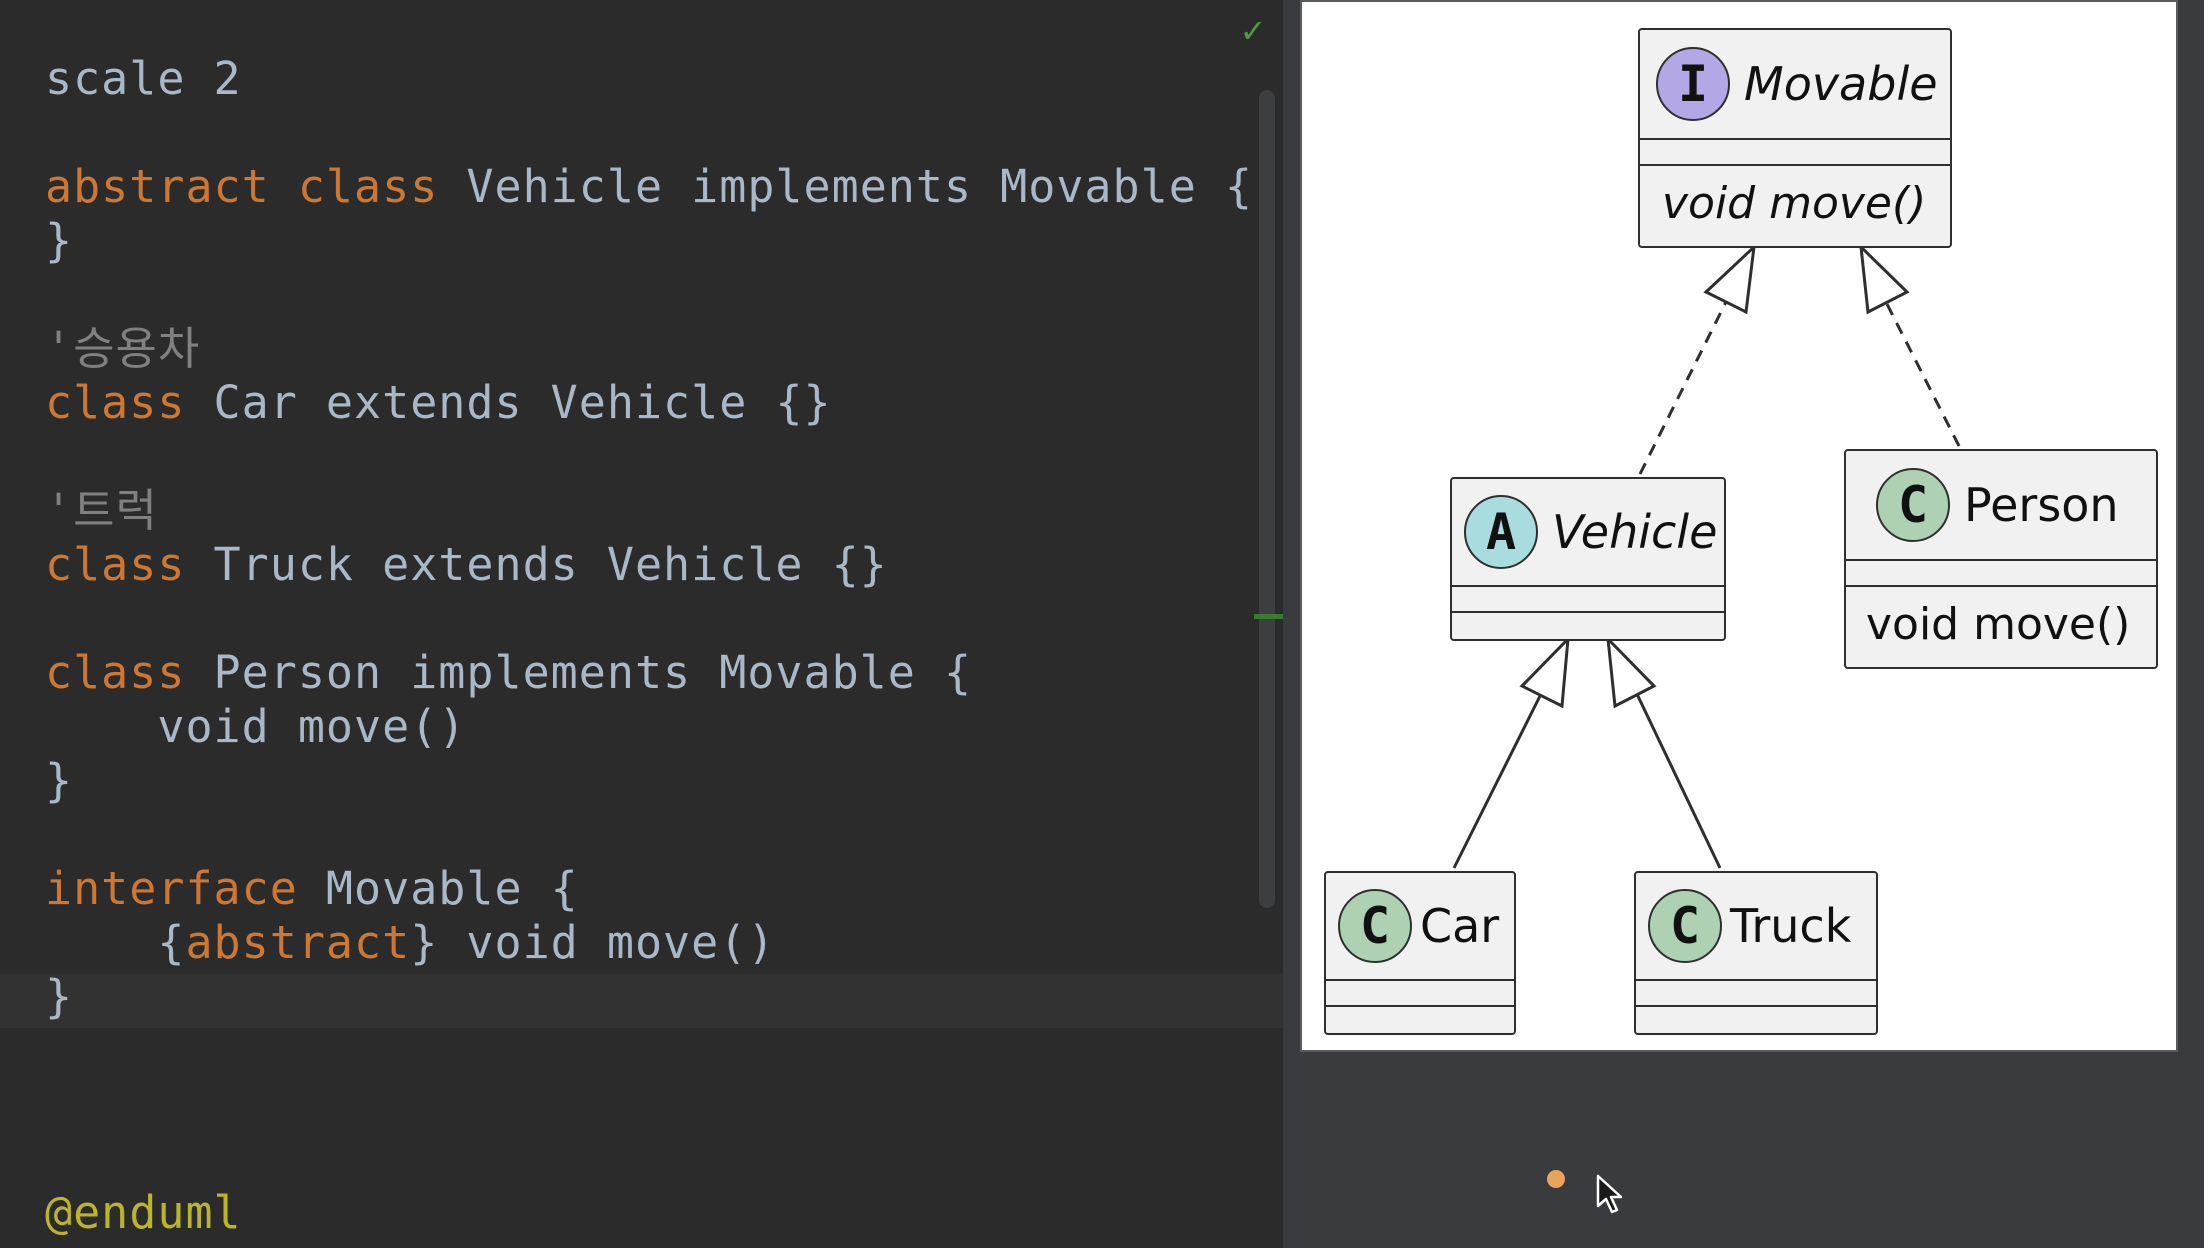 The image size is (2204, 1248). Describe the element at coordinates (1609, 1194) in the screenshot. I see `mouse-pointer-icon` at that location.